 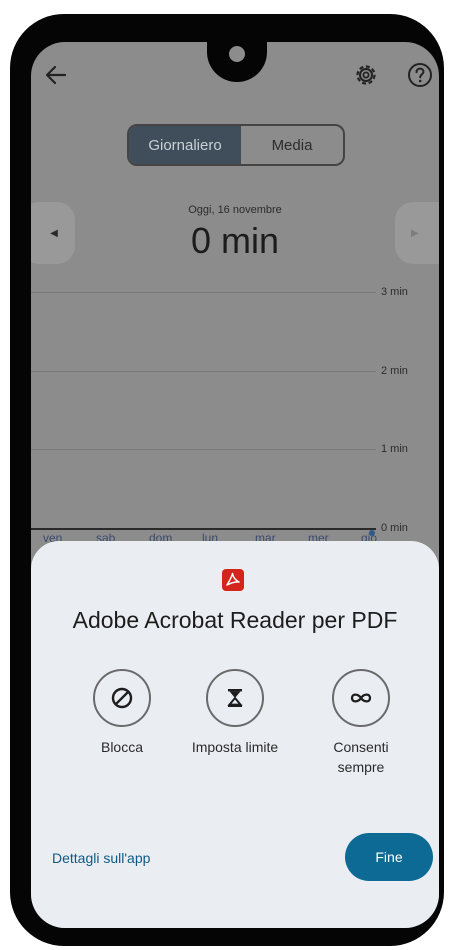 I want to click on always-allow-label: Consenti sempre, so click(x=361, y=757).